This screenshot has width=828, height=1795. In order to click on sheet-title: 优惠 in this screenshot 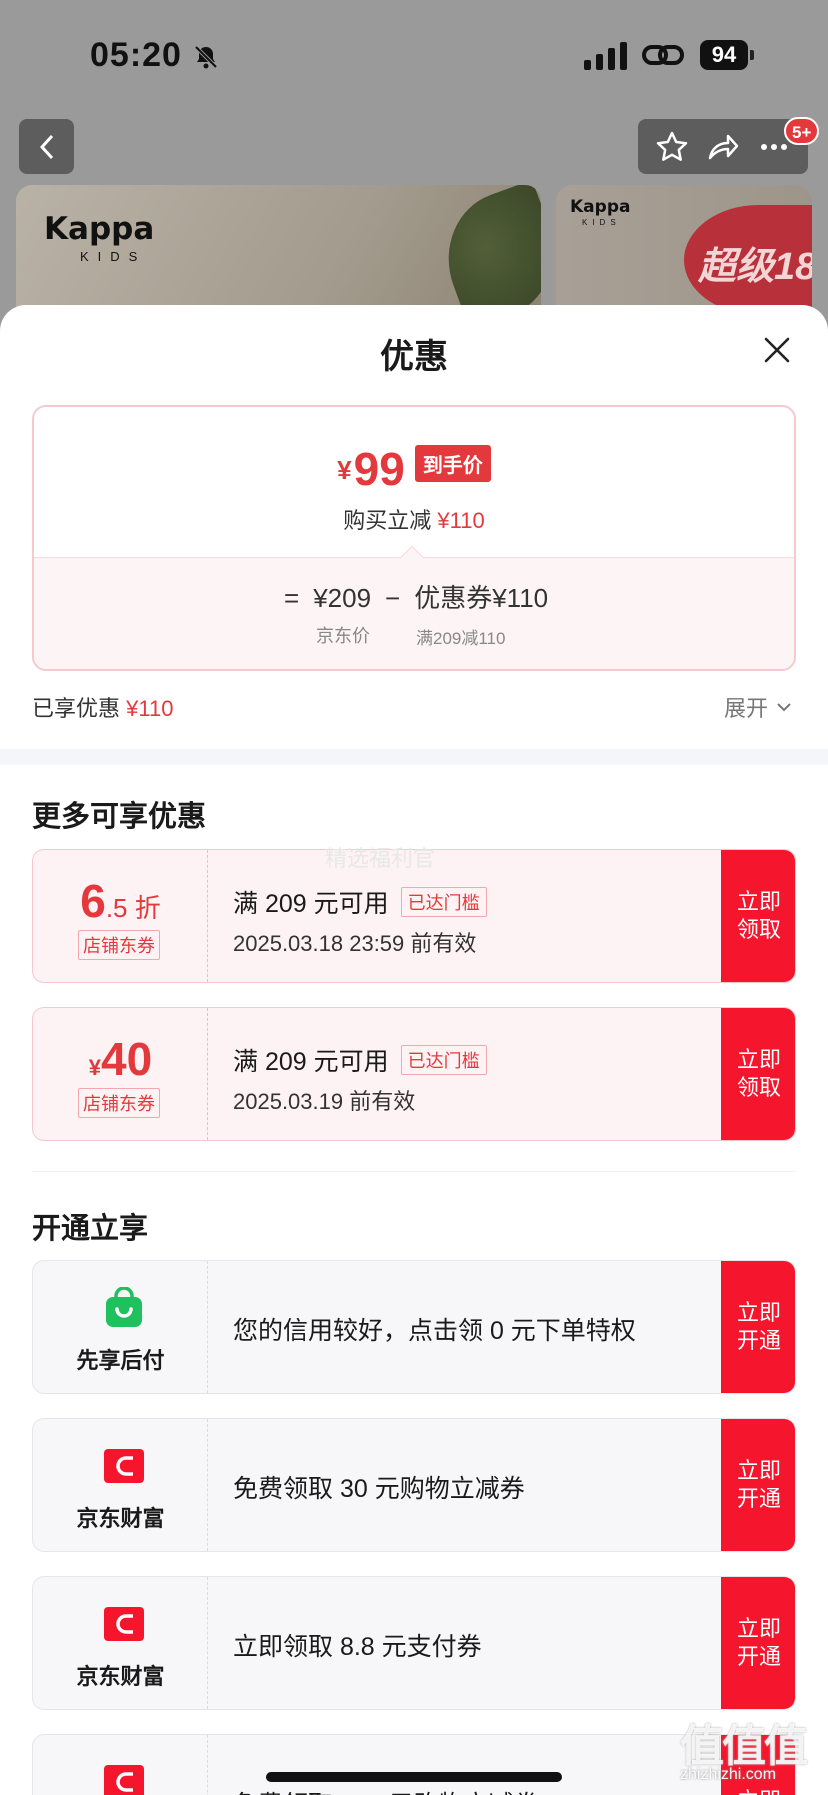, I will do `click(414, 357)`.